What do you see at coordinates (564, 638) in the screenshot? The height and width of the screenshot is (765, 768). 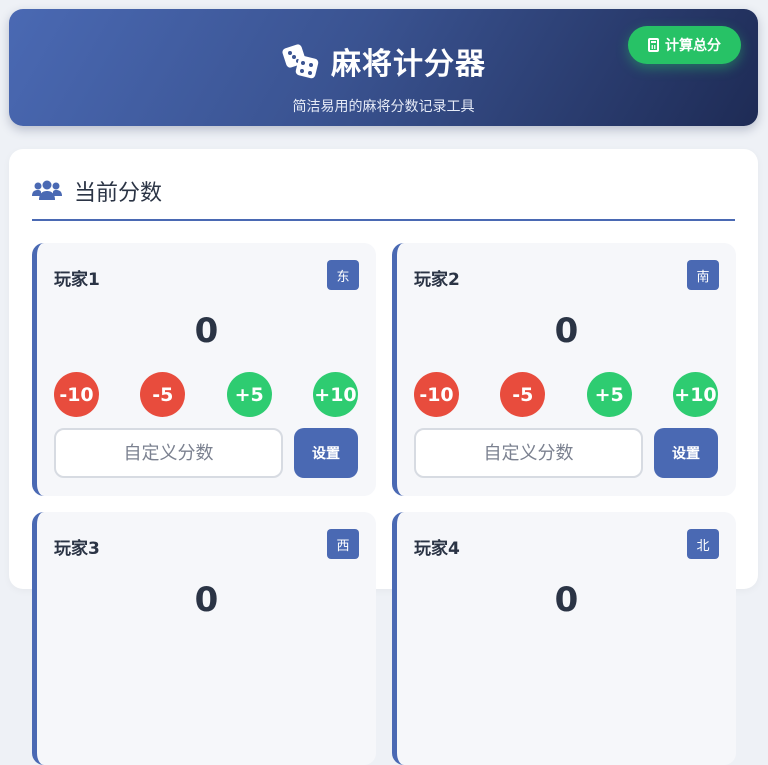 I see `player-card-4: 玩家4 北 0` at bounding box center [564, 638].